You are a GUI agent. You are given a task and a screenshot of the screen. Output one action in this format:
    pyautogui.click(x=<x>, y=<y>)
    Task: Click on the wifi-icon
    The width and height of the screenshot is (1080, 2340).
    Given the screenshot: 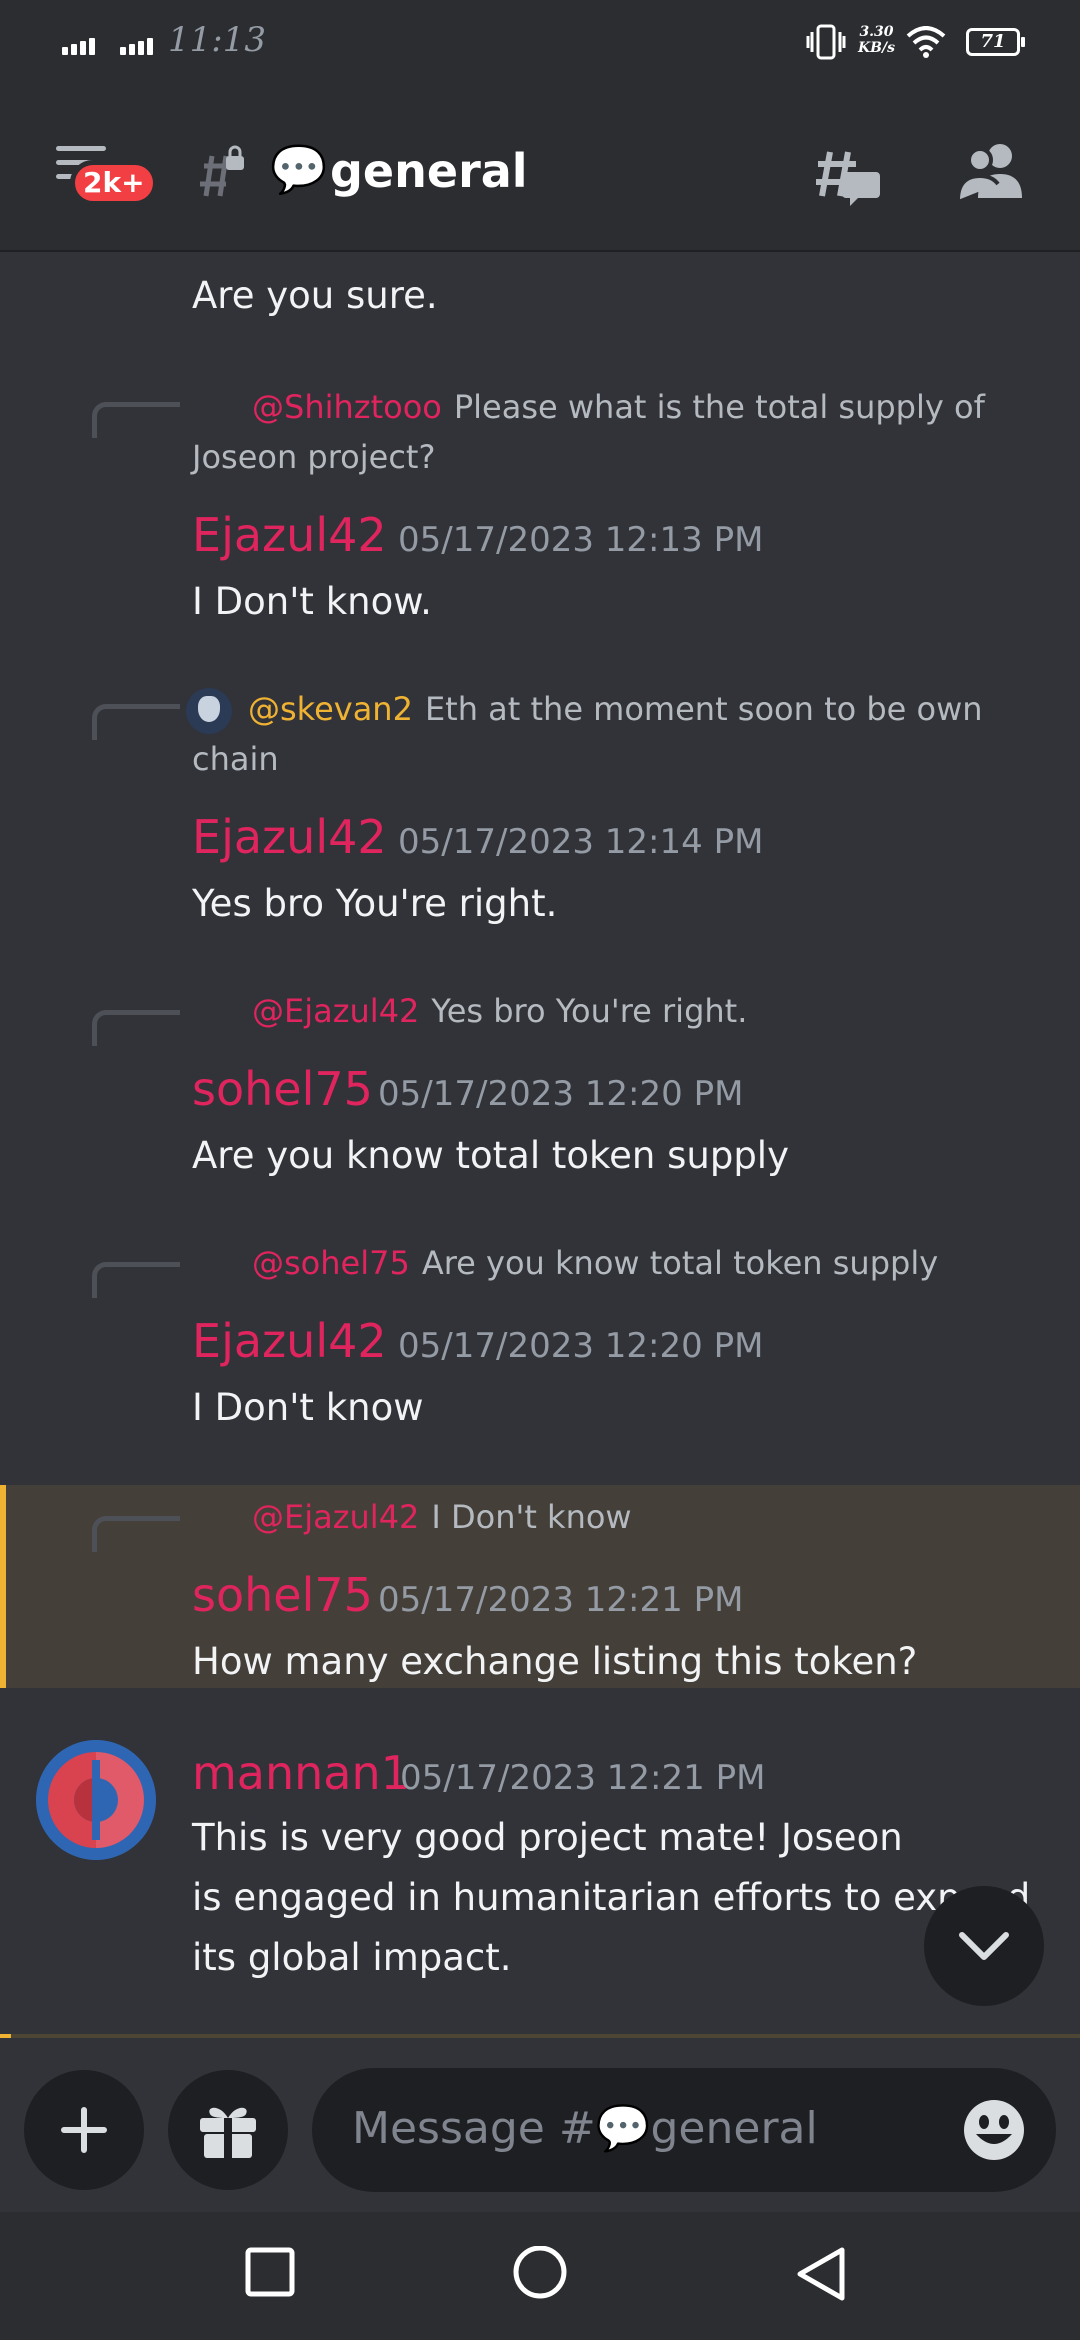 What is the action you would take?
    pyautogui.click(x=926, y=42)
    